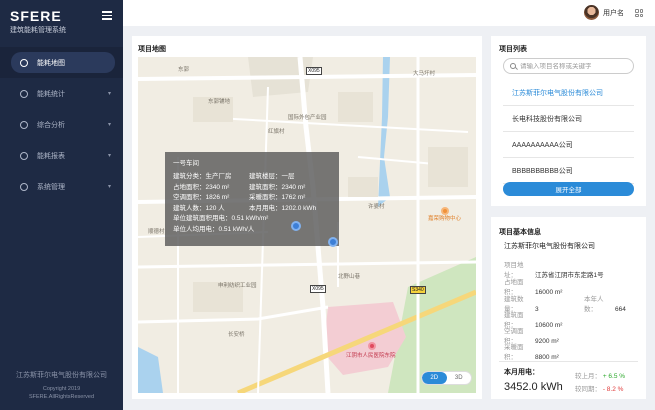 This screenshot has width=655, height=410. Describe the element at coordinates (277, 187) in the screenshot. I see `popup-field: 建筑面积：2340 m²` at that location.